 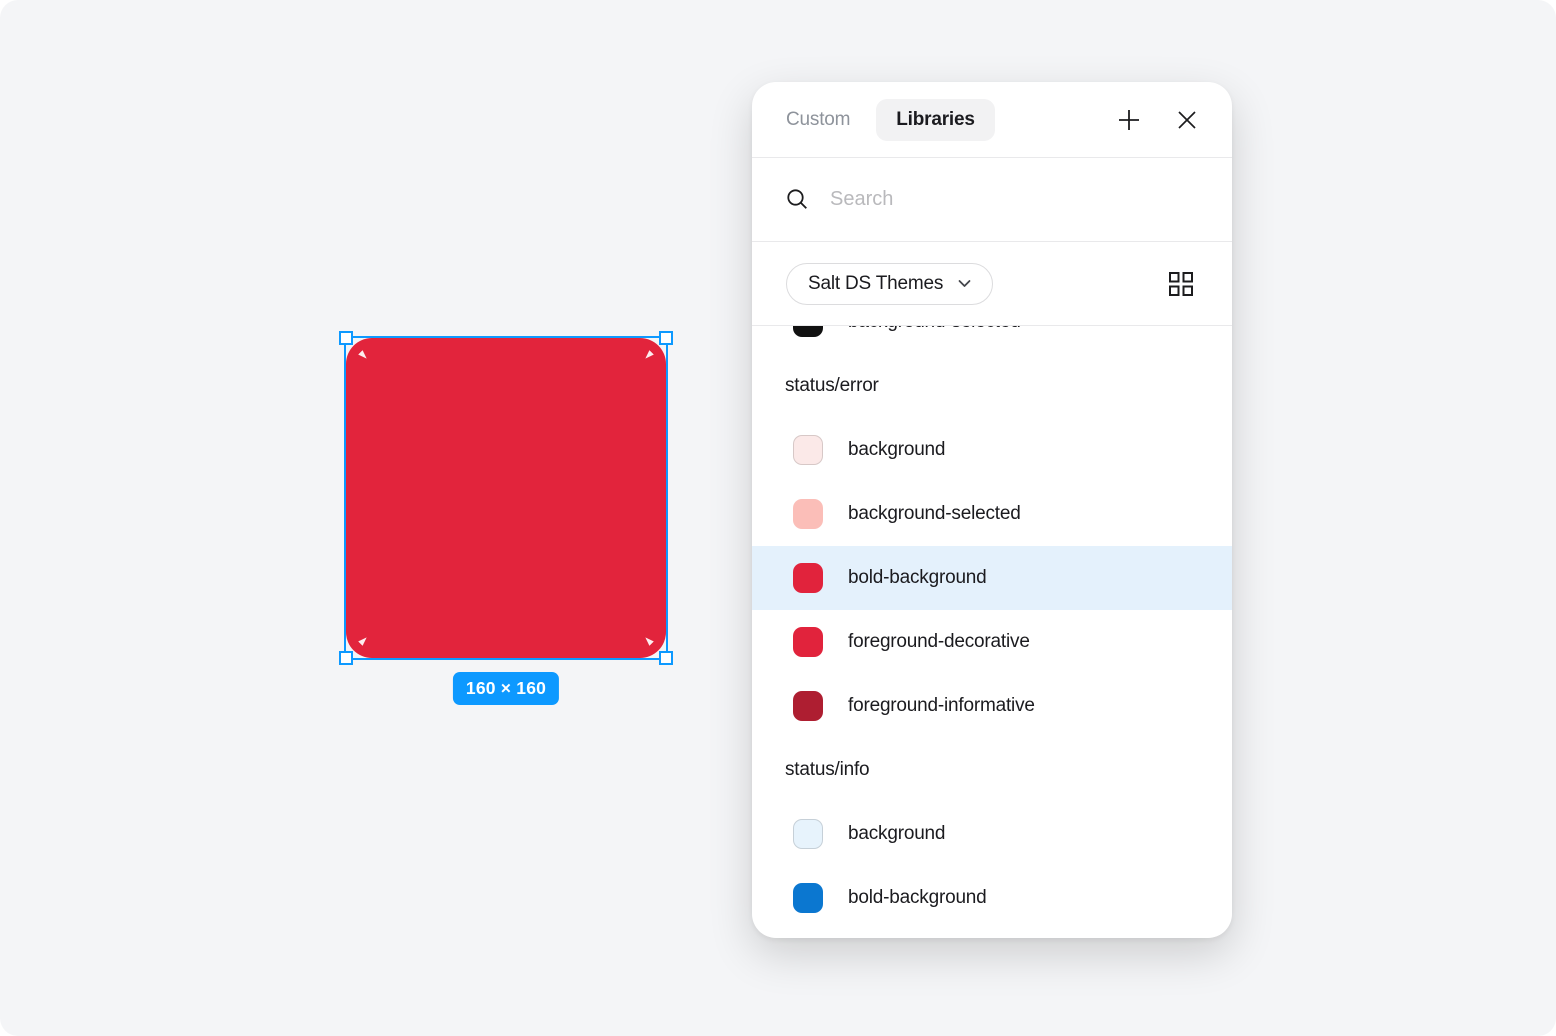 What do you see at coordinates (941, 705) in the screenshot?
I see `swatch-label: foreground-informative` at bounding box center [941, 705].